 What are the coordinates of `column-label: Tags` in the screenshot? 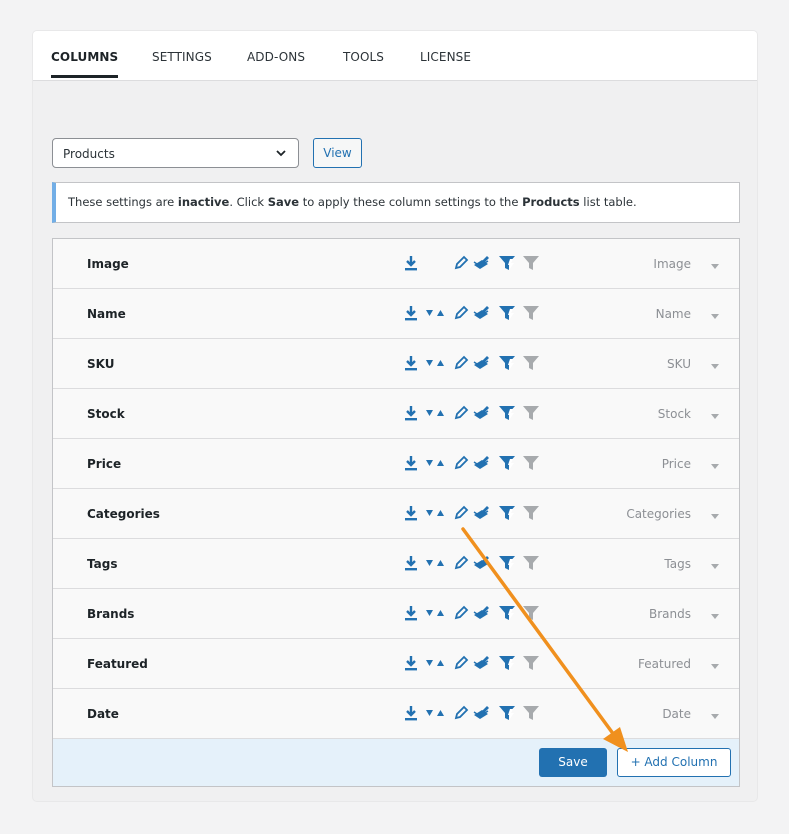 It's located at (102, 564).